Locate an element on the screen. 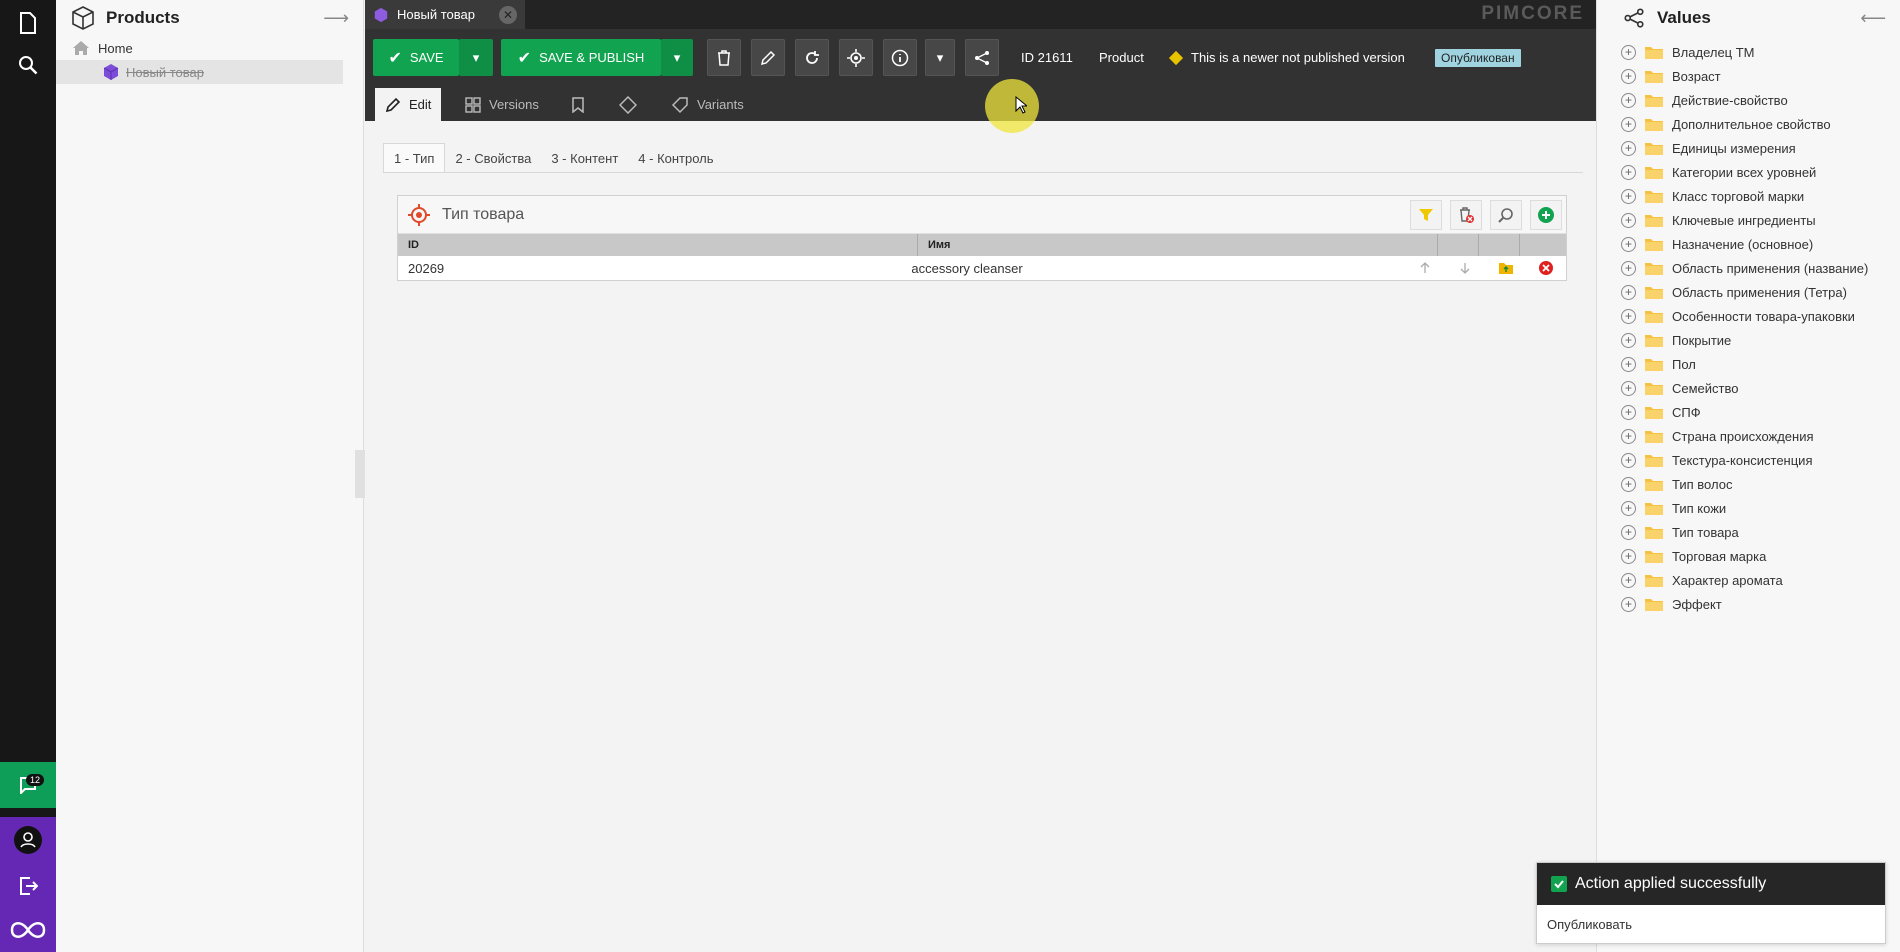 Image resolution: width=1900 pixels, height=952 pixels. tab-edit: Edit is located at coordinates (408, 104).